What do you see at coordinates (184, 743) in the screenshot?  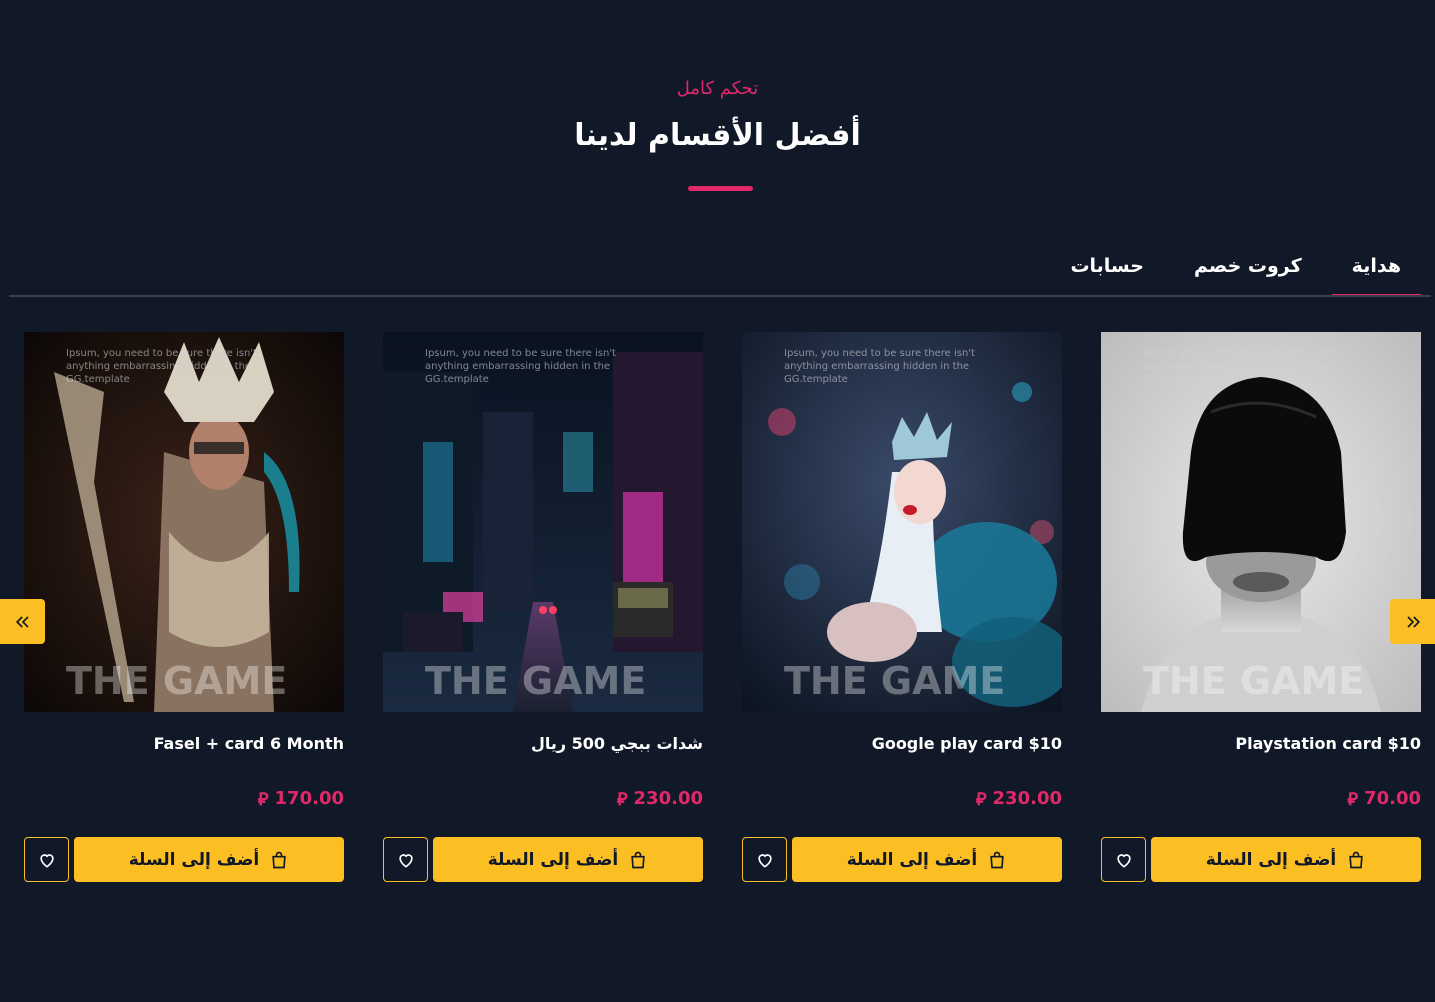 I see `product-name: Fasel + card 6 Month` at bounding box center [184, 743].